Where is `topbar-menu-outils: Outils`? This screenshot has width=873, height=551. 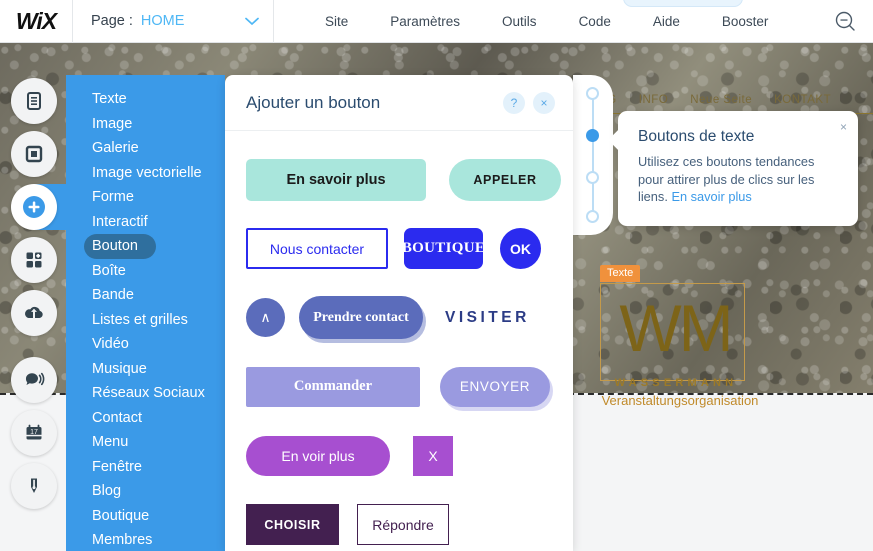
topbar-menu-outils: Outils is located at coordinates (519, 21).